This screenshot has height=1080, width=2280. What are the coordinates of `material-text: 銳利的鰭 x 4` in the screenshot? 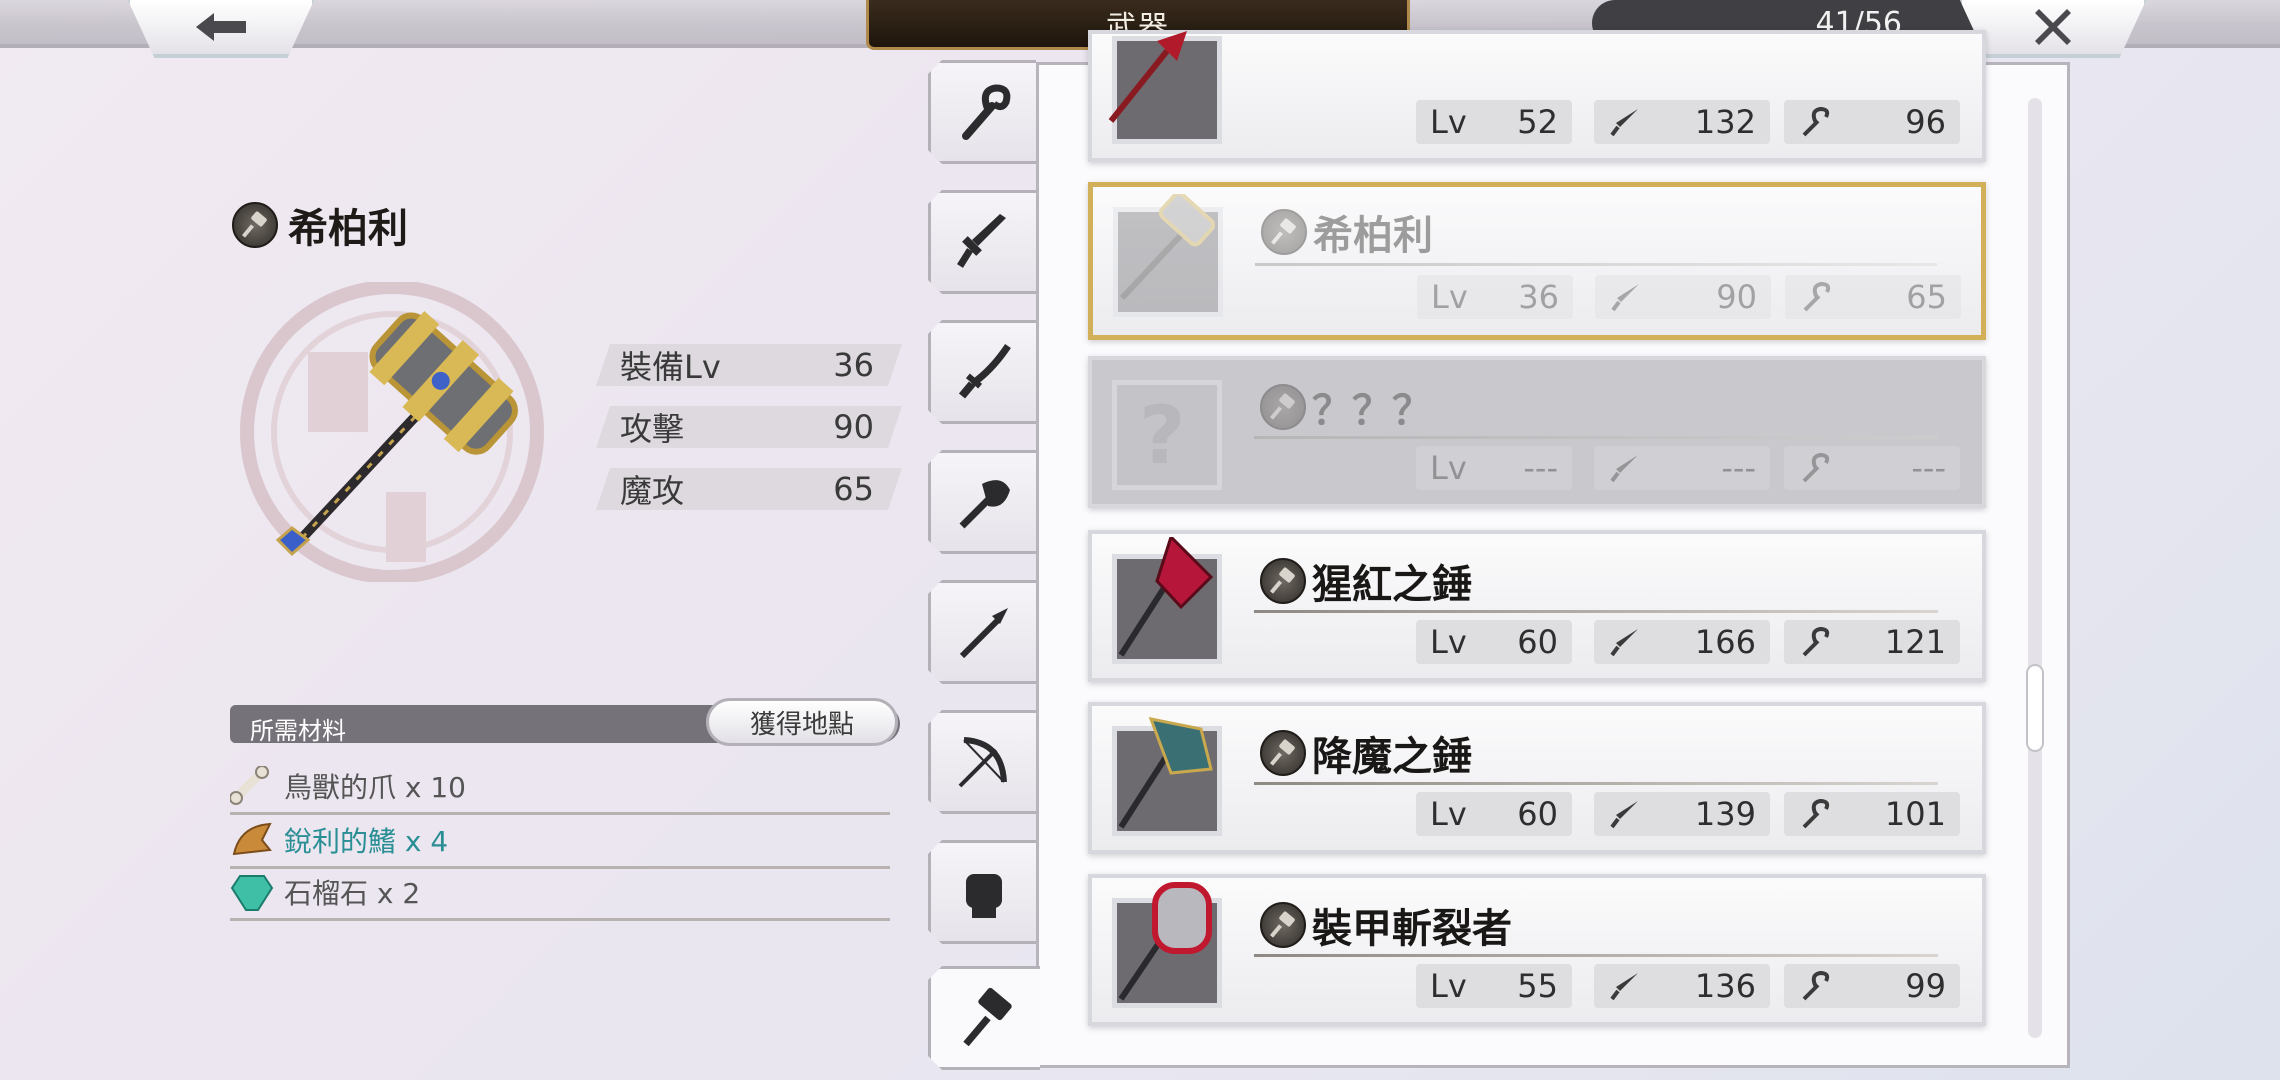 It's located at (366, 841).